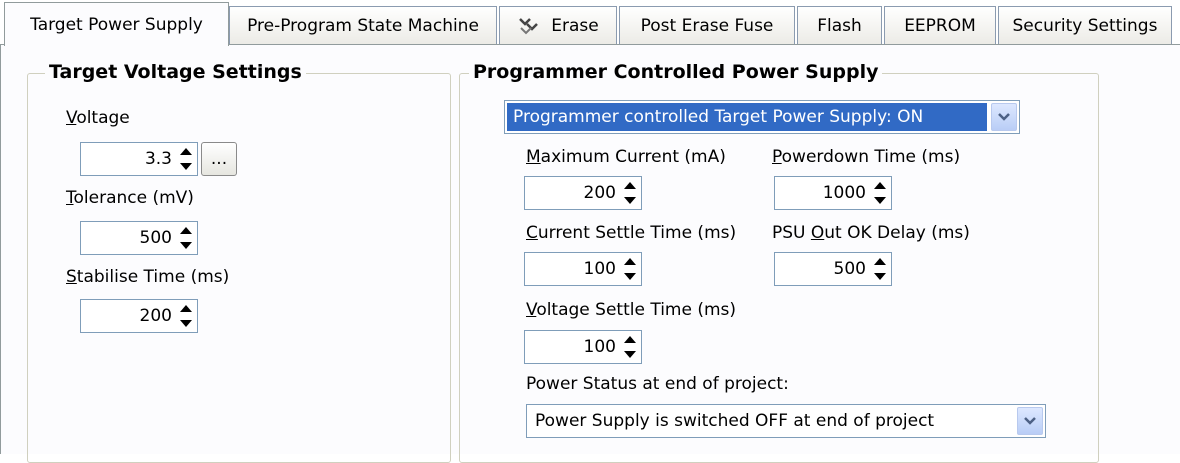 This screenshot has width=1180, height=463. I want to click on tab-flash: Flash, so click(839, 25).